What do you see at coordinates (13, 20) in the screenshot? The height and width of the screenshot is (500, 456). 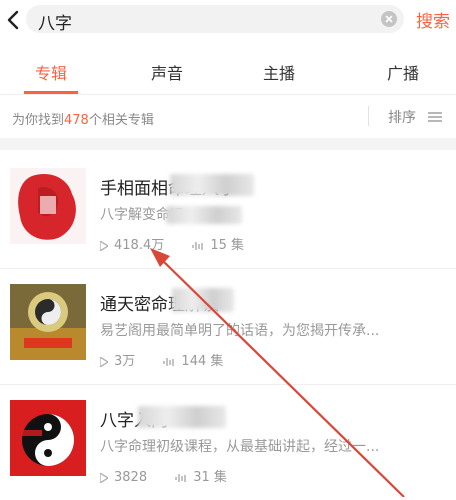 I see `back-arrow-icon` at bounding box center [13, 20].